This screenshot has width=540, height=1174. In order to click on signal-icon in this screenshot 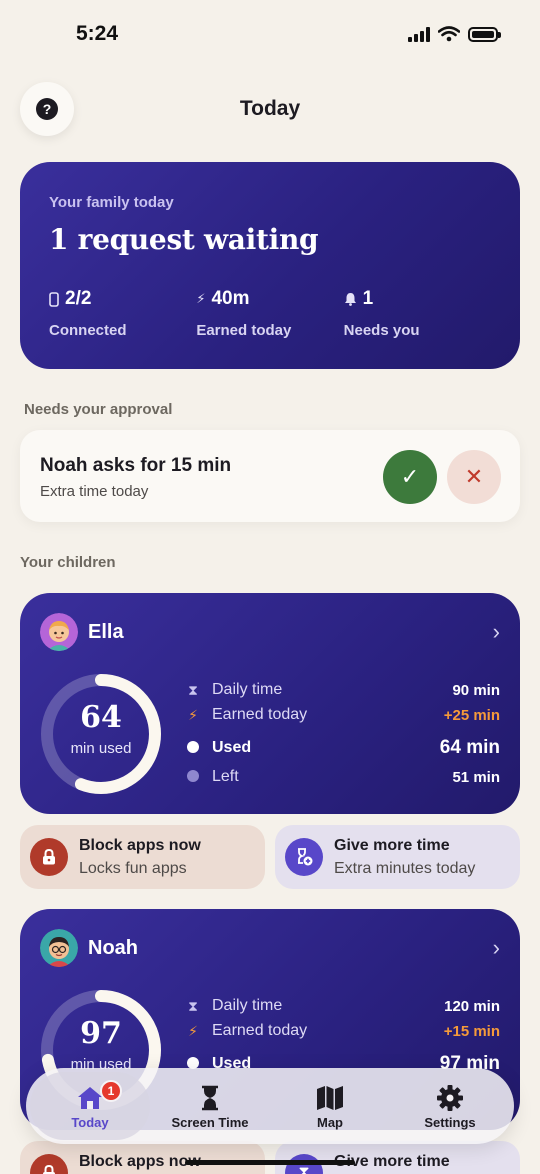, I will do `click(419, 34)`.